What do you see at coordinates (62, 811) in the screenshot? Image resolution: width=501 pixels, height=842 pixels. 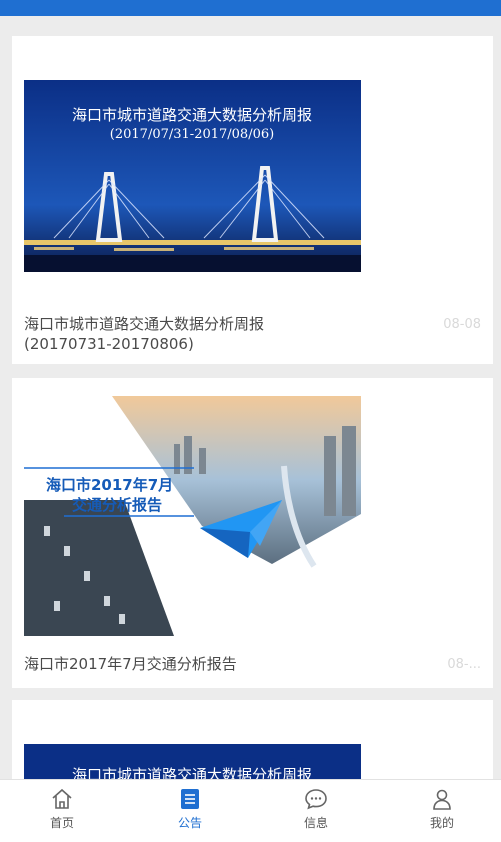 I see `nav-home: 首页` at bounding box center [62, 811].